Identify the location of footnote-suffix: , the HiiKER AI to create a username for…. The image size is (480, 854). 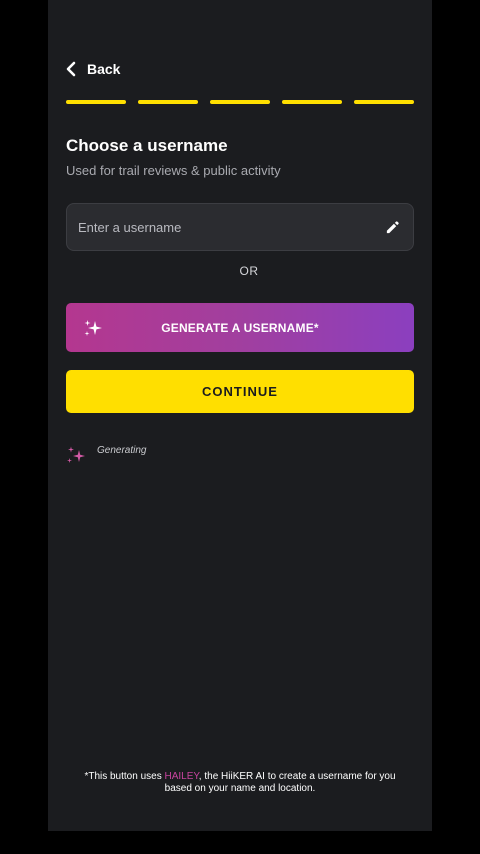
(280, 782).